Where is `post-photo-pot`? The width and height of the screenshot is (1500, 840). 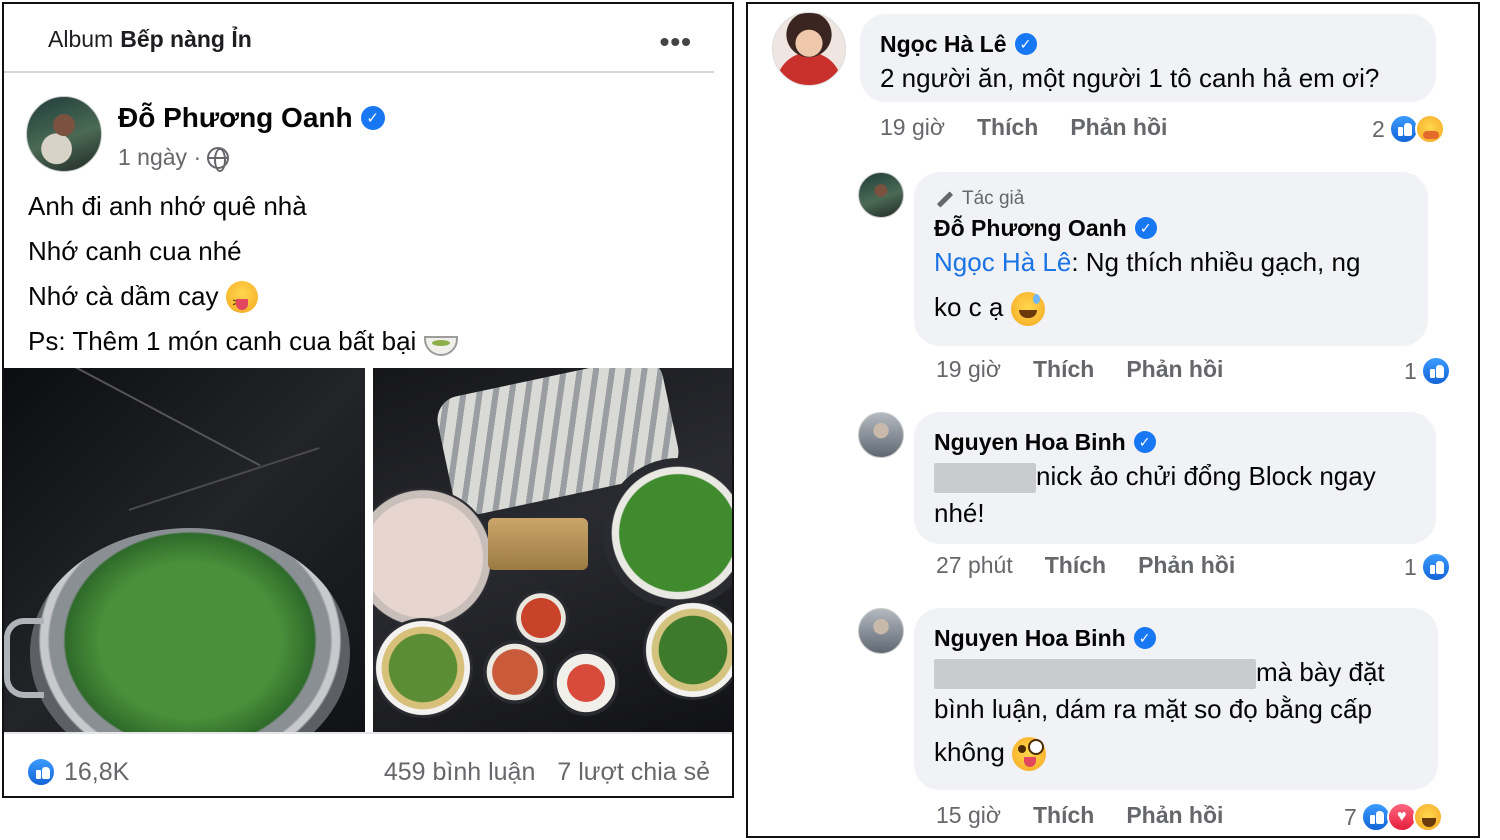 post-photo-pot is located at coordinates (184, 550).